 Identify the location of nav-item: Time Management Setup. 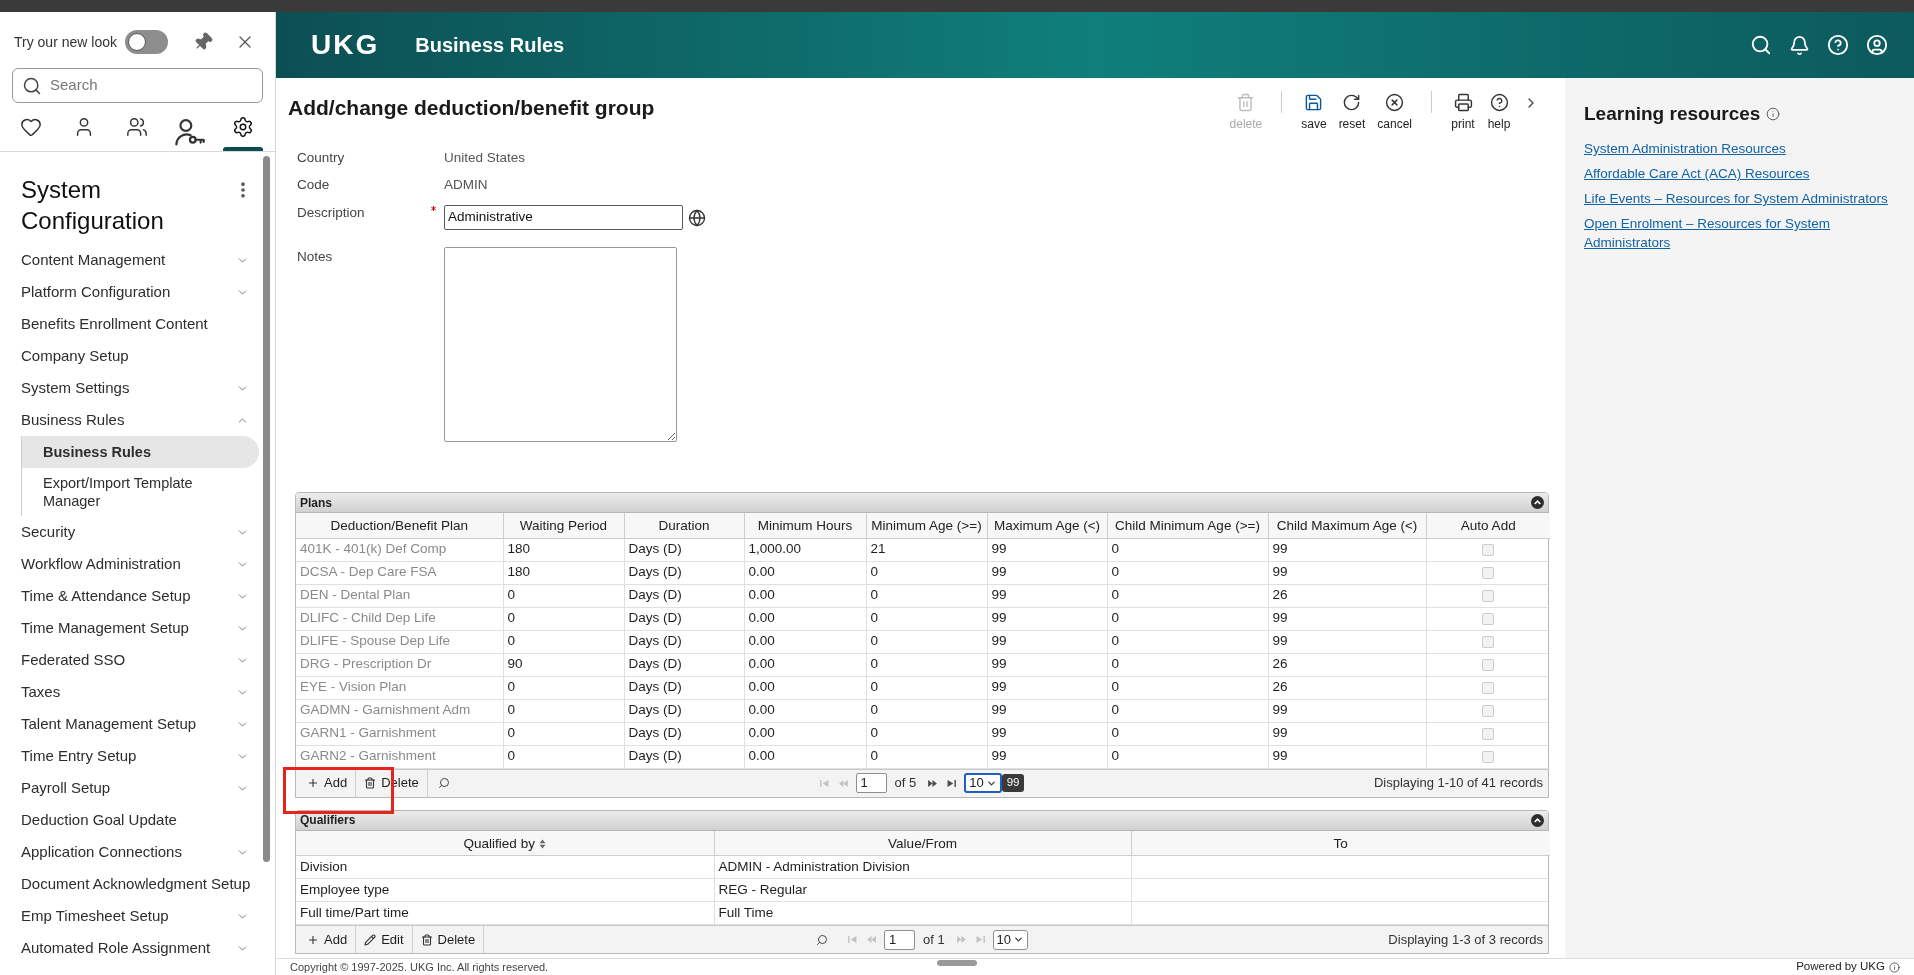
(131, 628).